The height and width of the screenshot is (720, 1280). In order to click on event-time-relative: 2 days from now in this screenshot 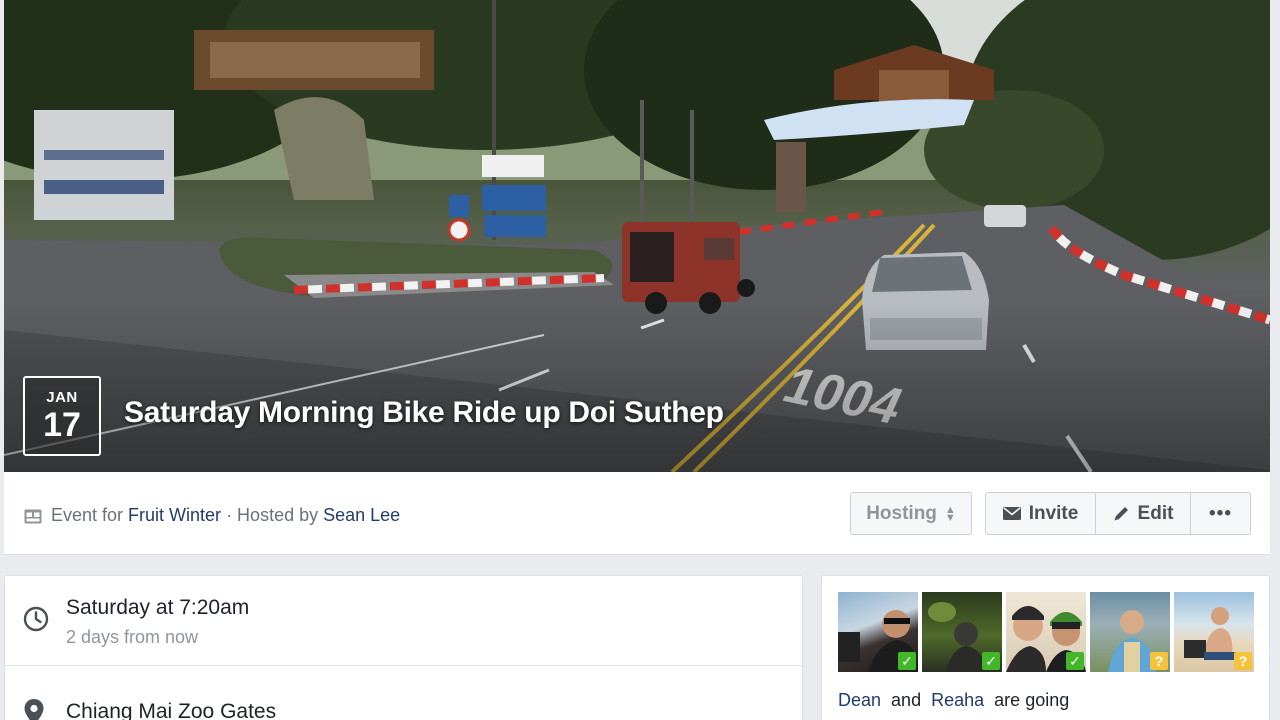, I will do `click(132, 637)`.